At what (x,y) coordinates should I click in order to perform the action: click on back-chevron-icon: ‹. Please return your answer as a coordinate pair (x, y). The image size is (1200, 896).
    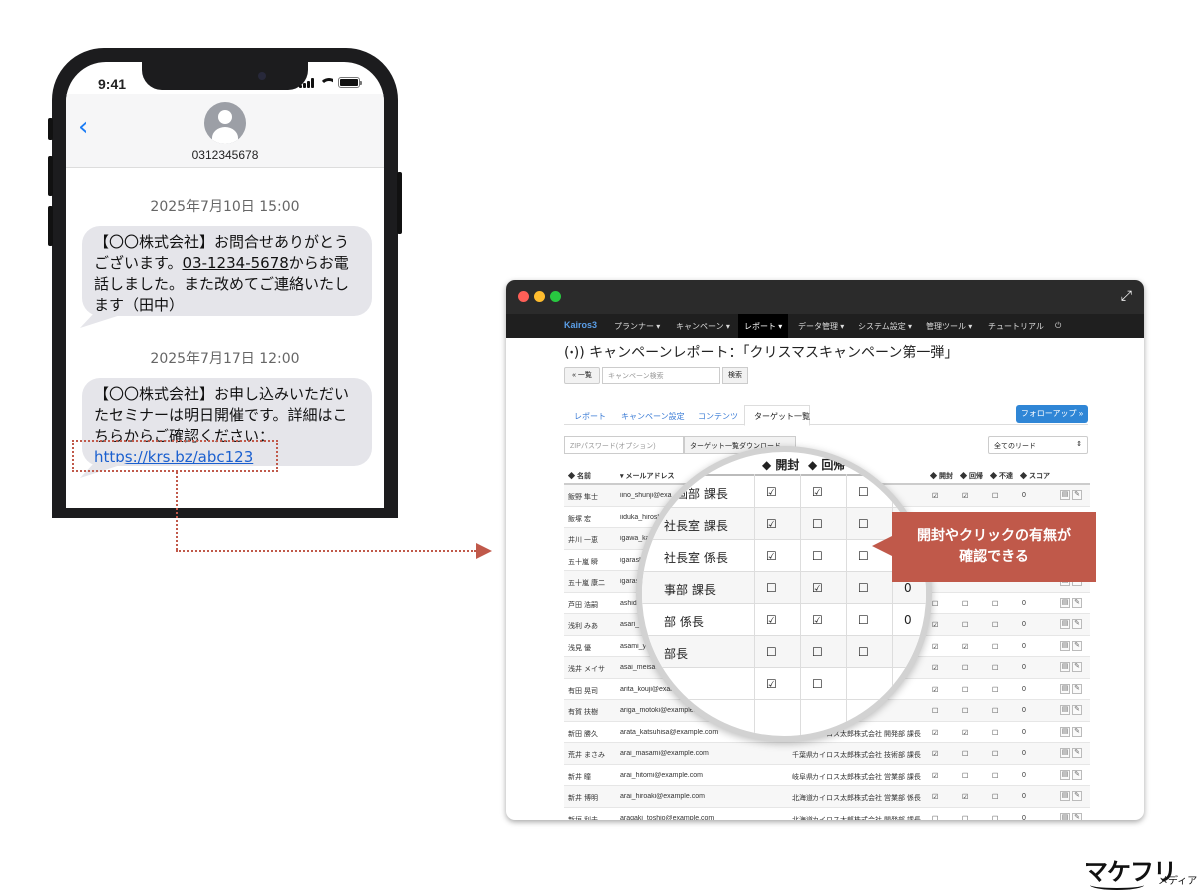
    Looking at the image, I should click on (83, 127).